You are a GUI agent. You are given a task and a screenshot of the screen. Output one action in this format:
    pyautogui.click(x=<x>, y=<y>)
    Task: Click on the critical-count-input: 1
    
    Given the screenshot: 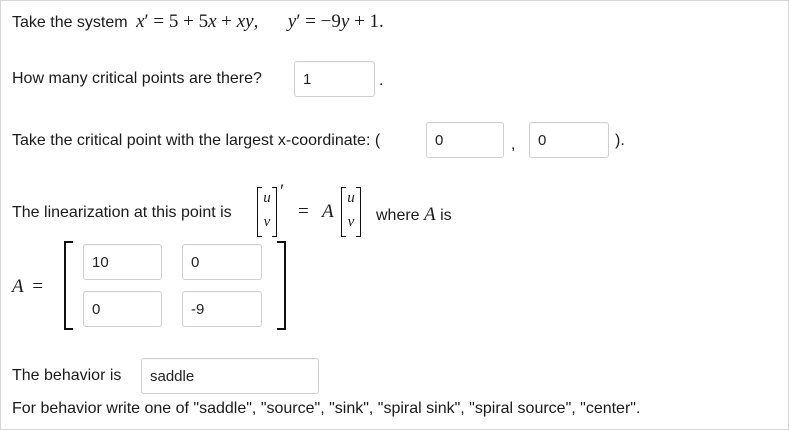 What is the action you would take?
    pyautogui.click(x=334, y=79)
    